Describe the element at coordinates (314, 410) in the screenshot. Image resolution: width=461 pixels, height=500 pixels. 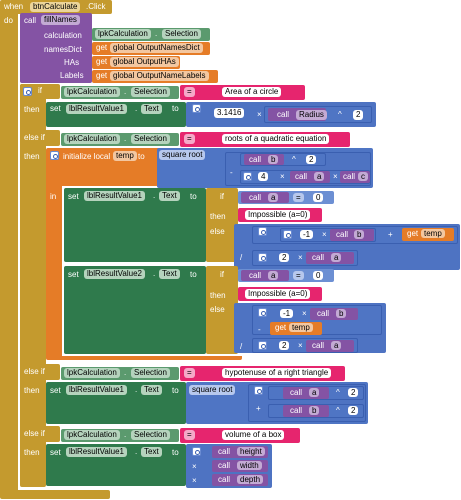
I see `b3-b-dropdown: b` at that location.